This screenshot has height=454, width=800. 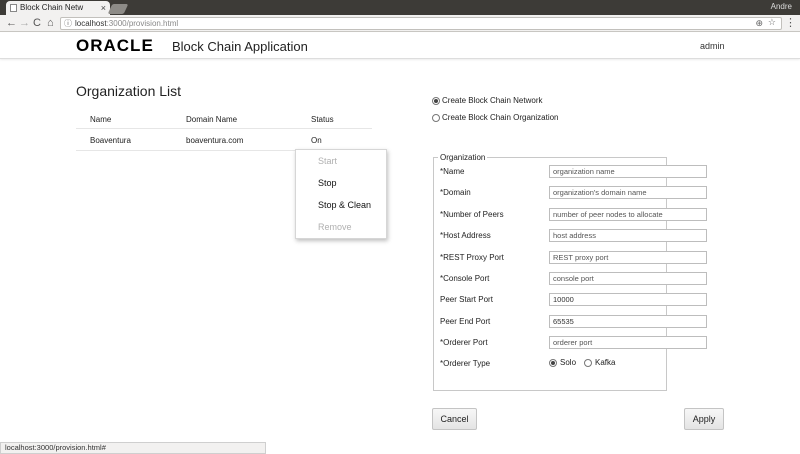 What do you see at coordinates (341, 205) in the screenshot?
I see `menu-item-stop-clean: Stop & Clean` at bounding box center [341, 205].